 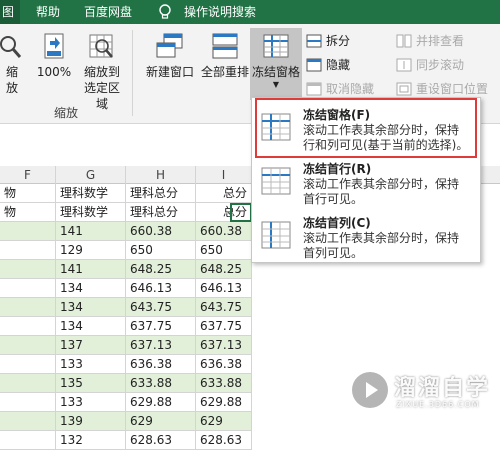 I want to click on menu-item-freeze-top-row: 冻结首行(R) 滚动工作表其余部分时，保持 首行可见。, so click(x=366, y=183).